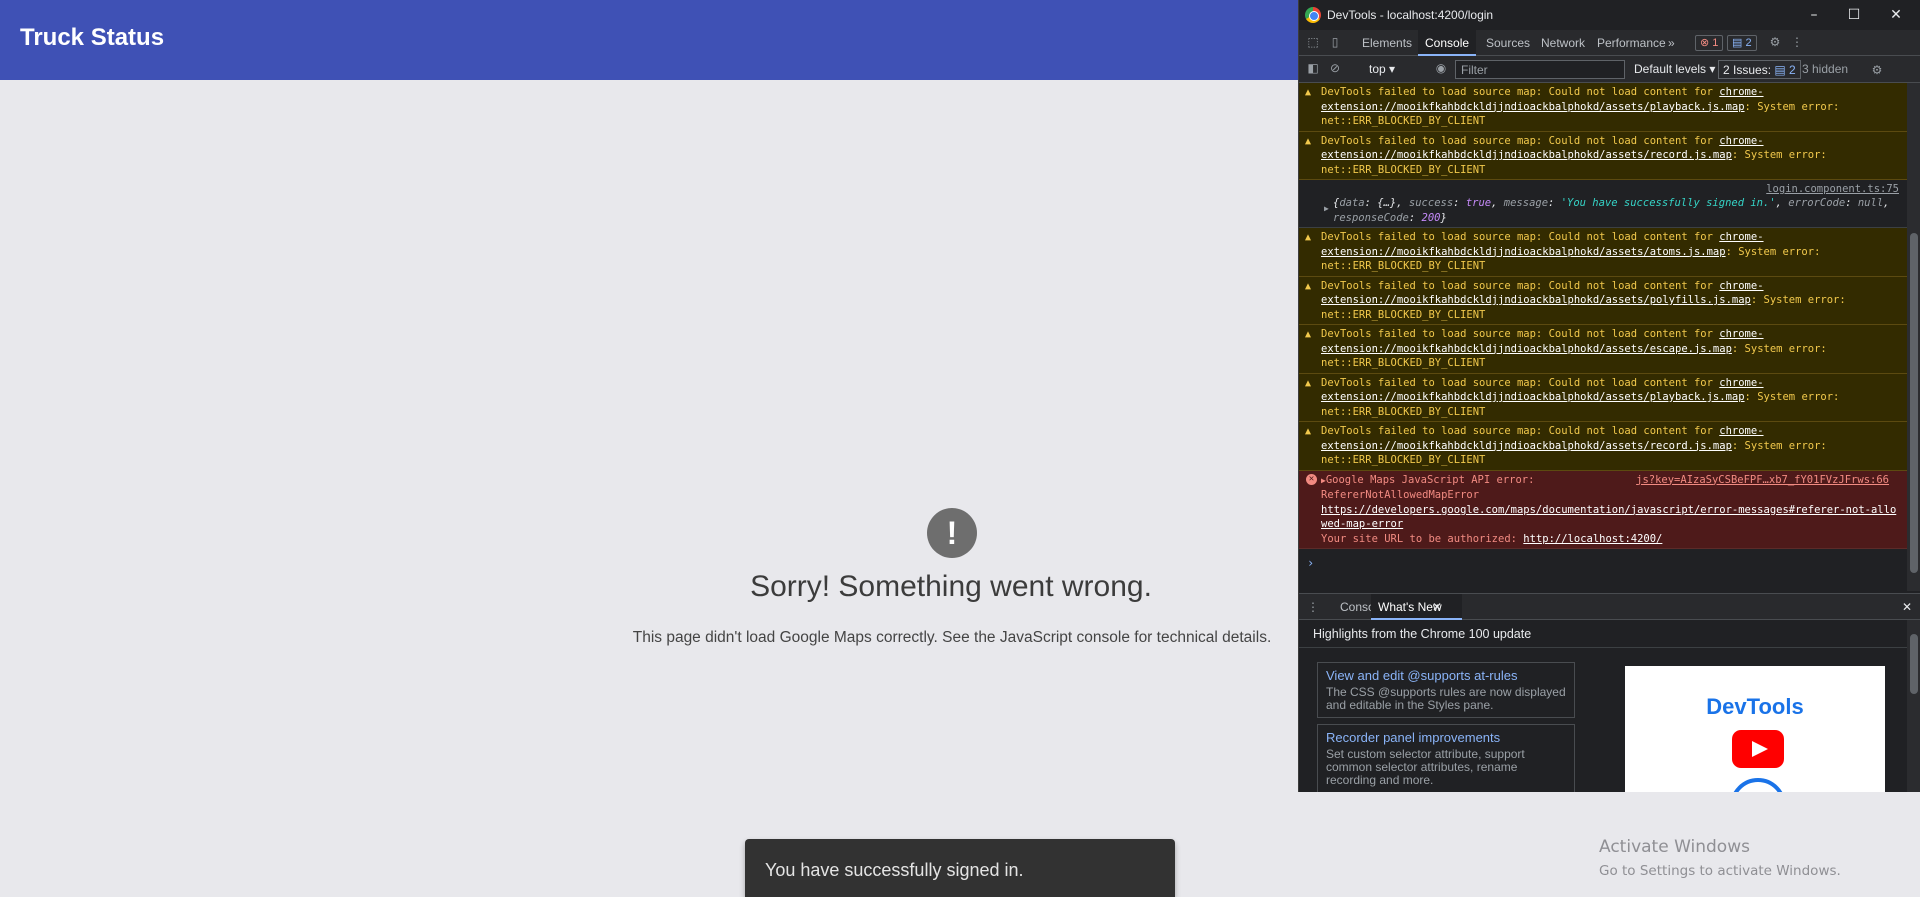  I want to click on console-scrollbar, so click(1913, 337).